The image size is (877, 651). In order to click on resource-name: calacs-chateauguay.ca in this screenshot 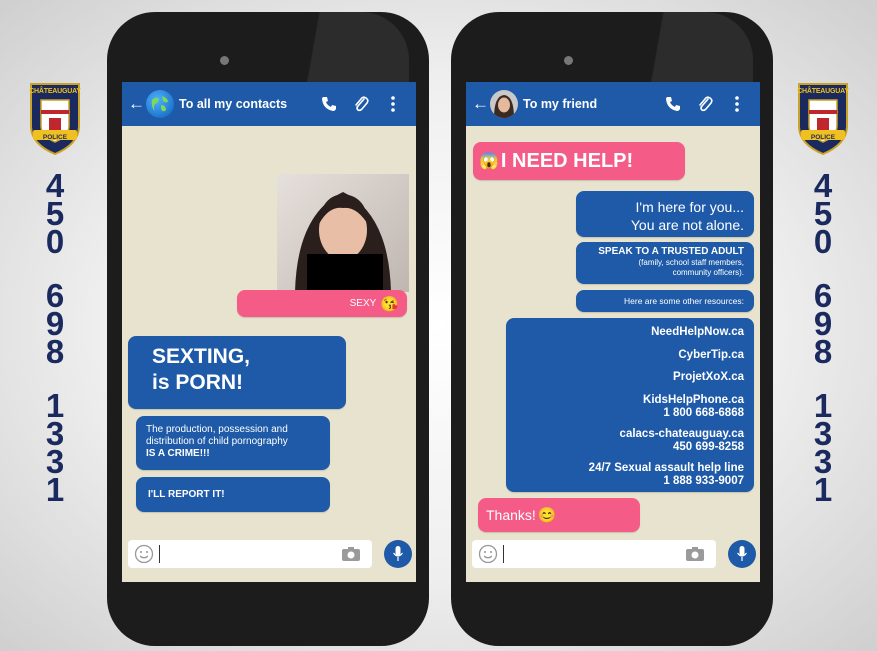, I will do `click(681, 433)`.